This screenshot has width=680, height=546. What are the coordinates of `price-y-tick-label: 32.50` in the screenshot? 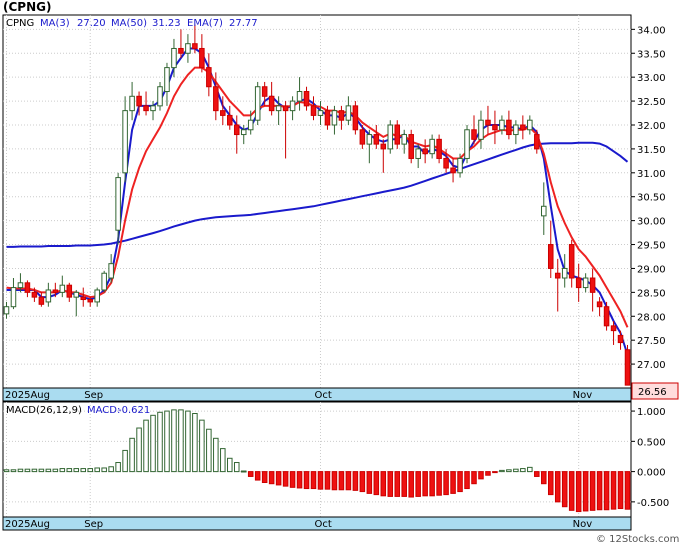 It's located at (651, 102).